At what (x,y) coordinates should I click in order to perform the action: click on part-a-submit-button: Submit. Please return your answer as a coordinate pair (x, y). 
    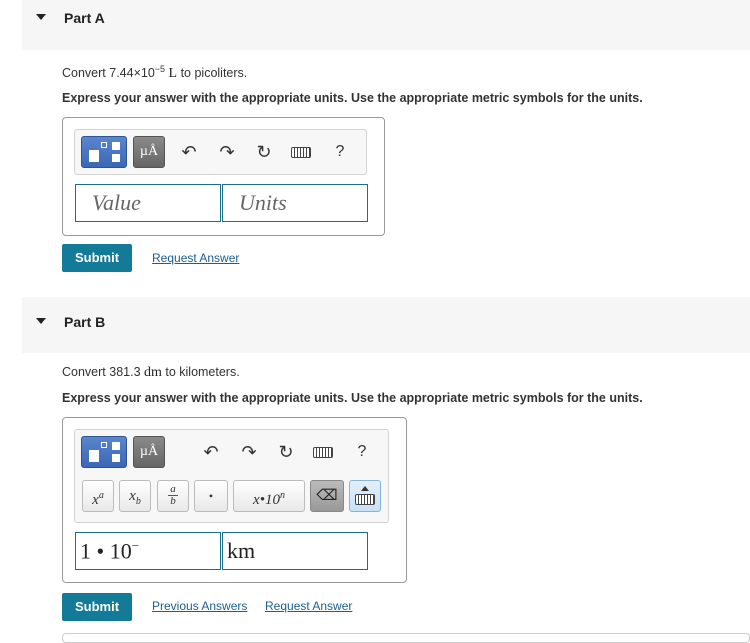
    Looking at the image, I should click on (97, 258).